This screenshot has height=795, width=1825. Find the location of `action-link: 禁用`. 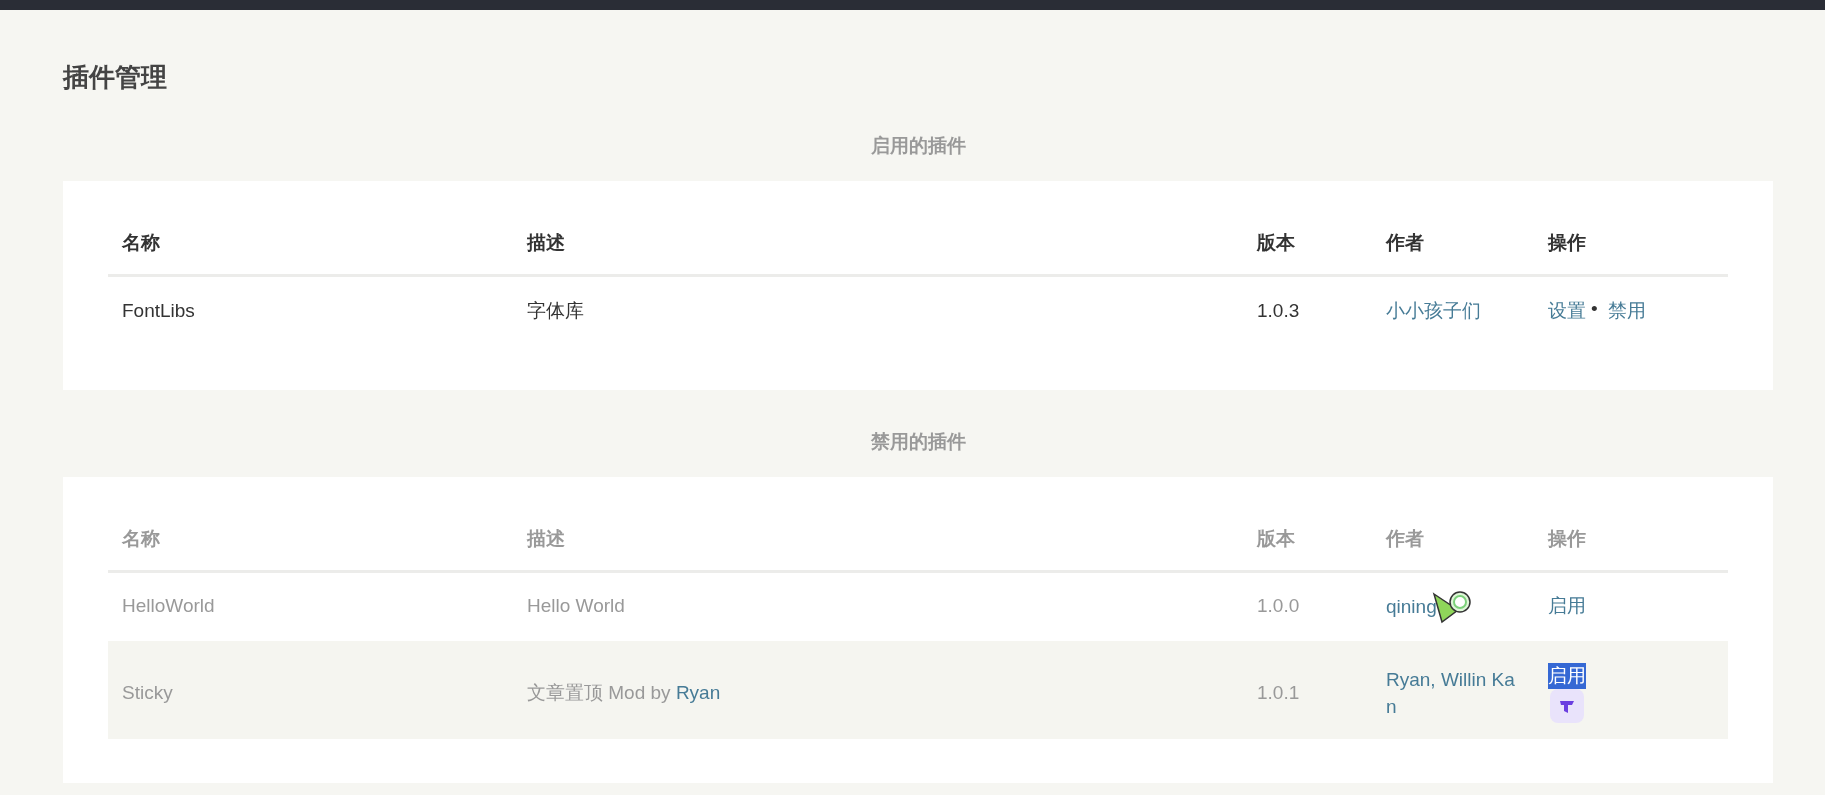

action-link: 禁用 is located at coordinates (1626, 310).